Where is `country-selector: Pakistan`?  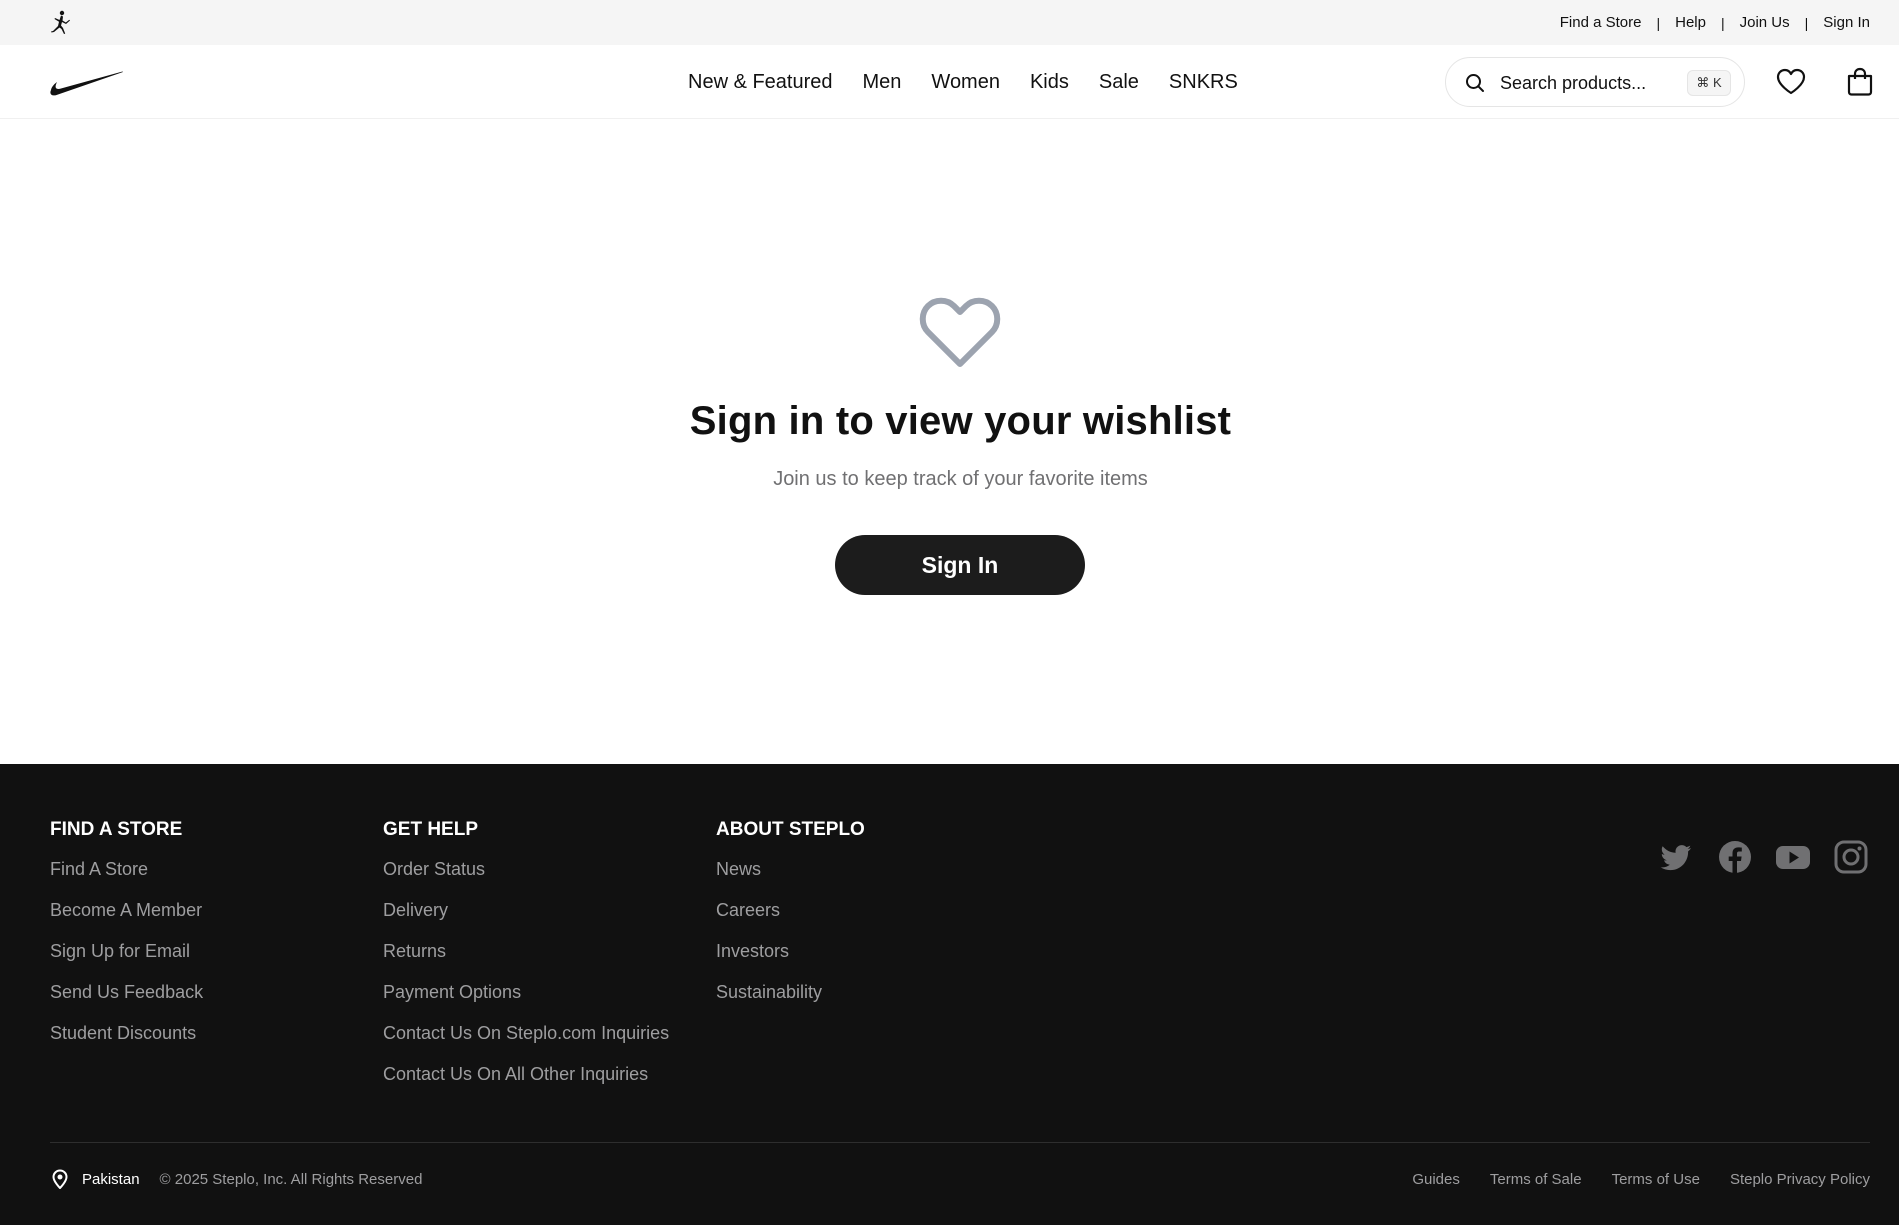 country-selector: Pakistan is located at coordinates (111, 1179).